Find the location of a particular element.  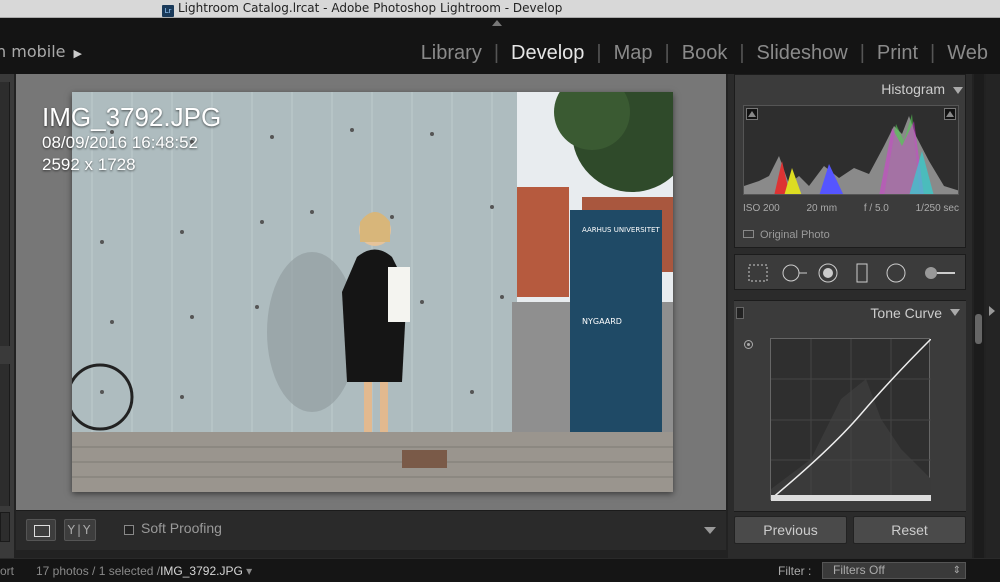

histogram-exif: ISO 200 20 mm f / 5.0 1/250 sec is located at coordinates (851, 208).